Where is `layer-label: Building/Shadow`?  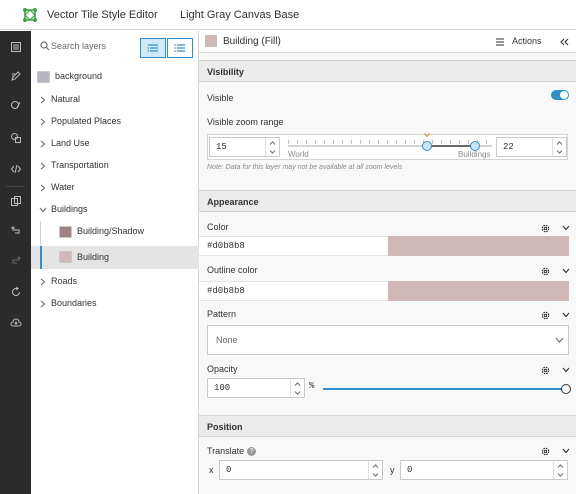 layer-label: Building/Shadow is located at coordinates (111, 231).